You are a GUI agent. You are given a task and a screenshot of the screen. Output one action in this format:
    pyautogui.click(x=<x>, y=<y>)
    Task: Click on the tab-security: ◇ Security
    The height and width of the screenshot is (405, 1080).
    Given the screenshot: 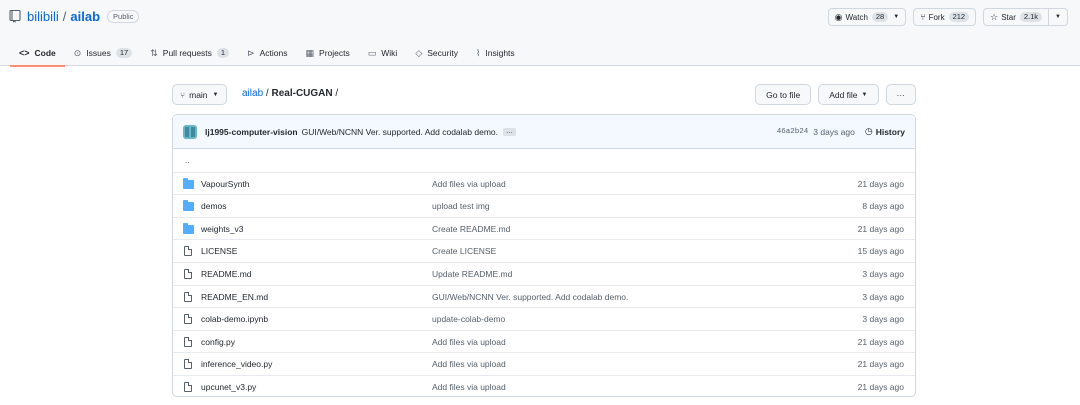 What is the action you would take?
    pyautogui.click(x=436, y=53)
    